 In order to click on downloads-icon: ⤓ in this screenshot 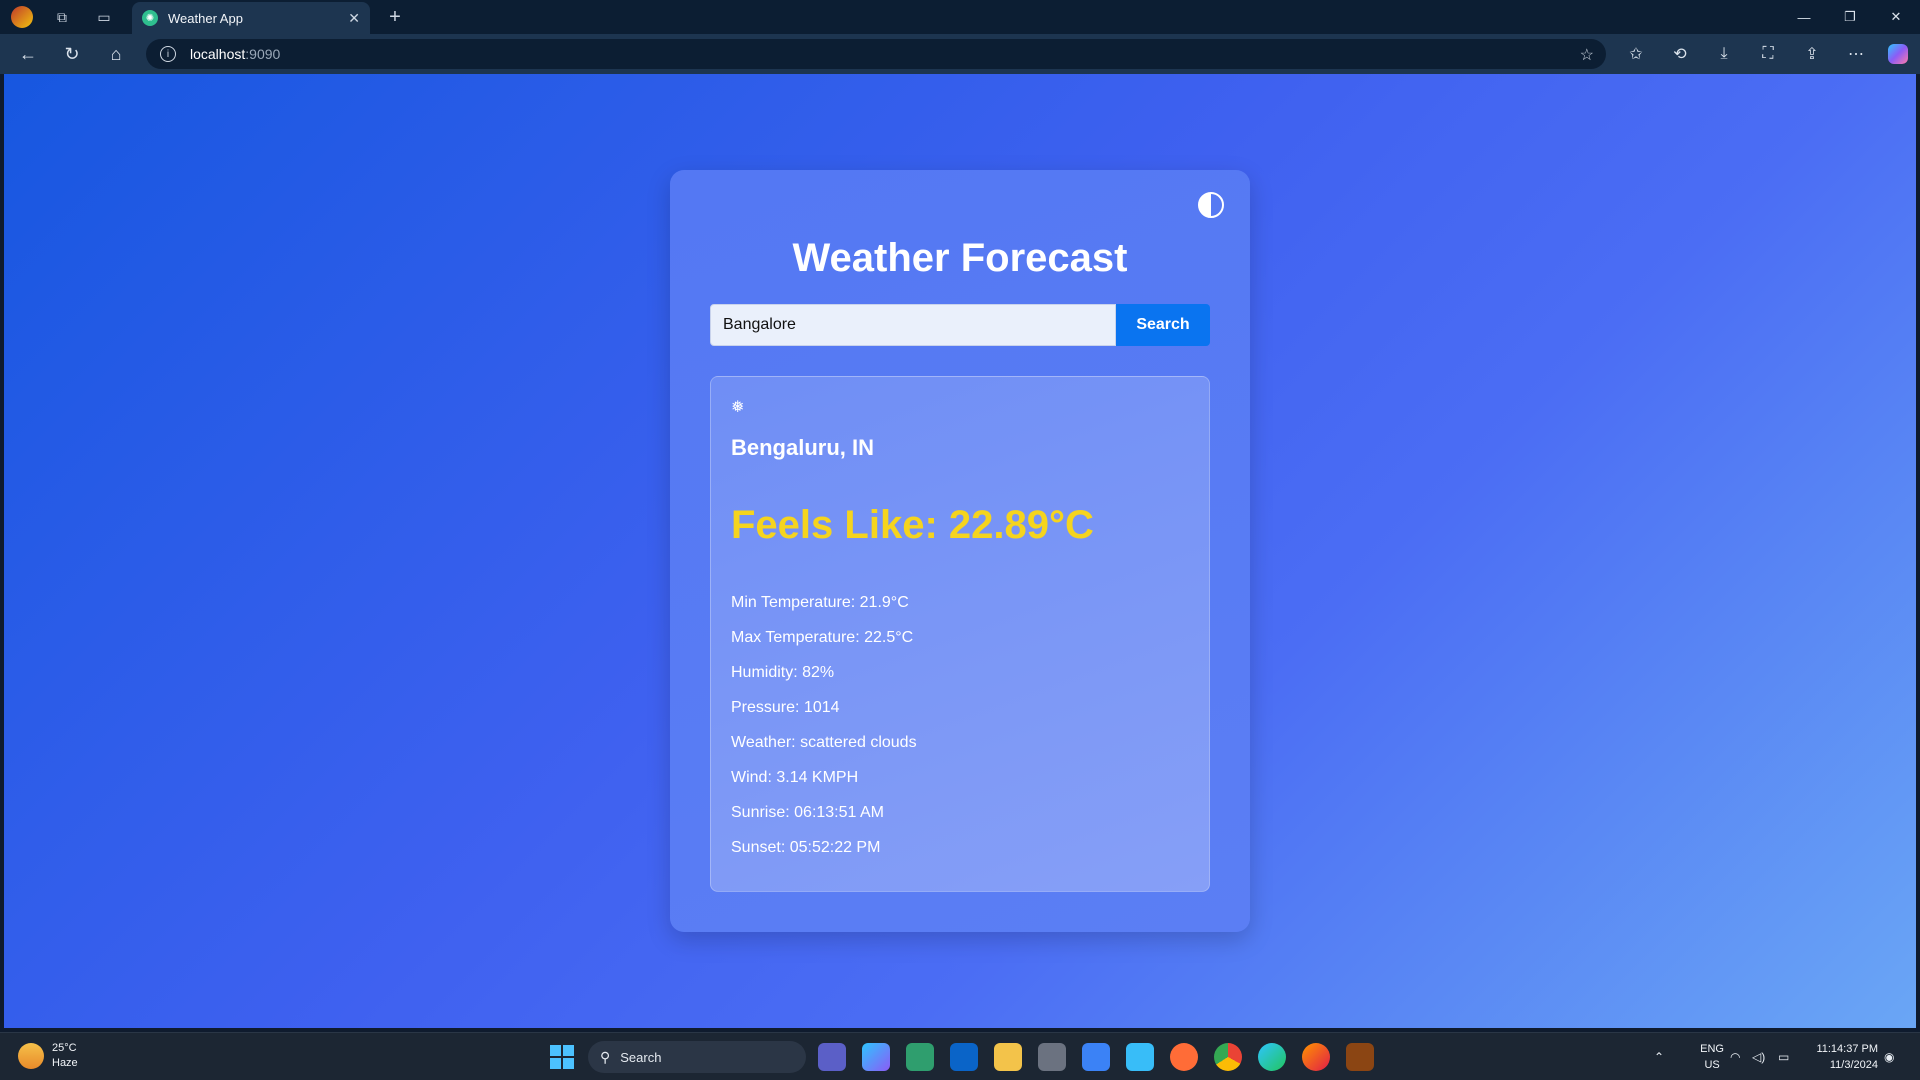, I will do `click(1724, 54)`.